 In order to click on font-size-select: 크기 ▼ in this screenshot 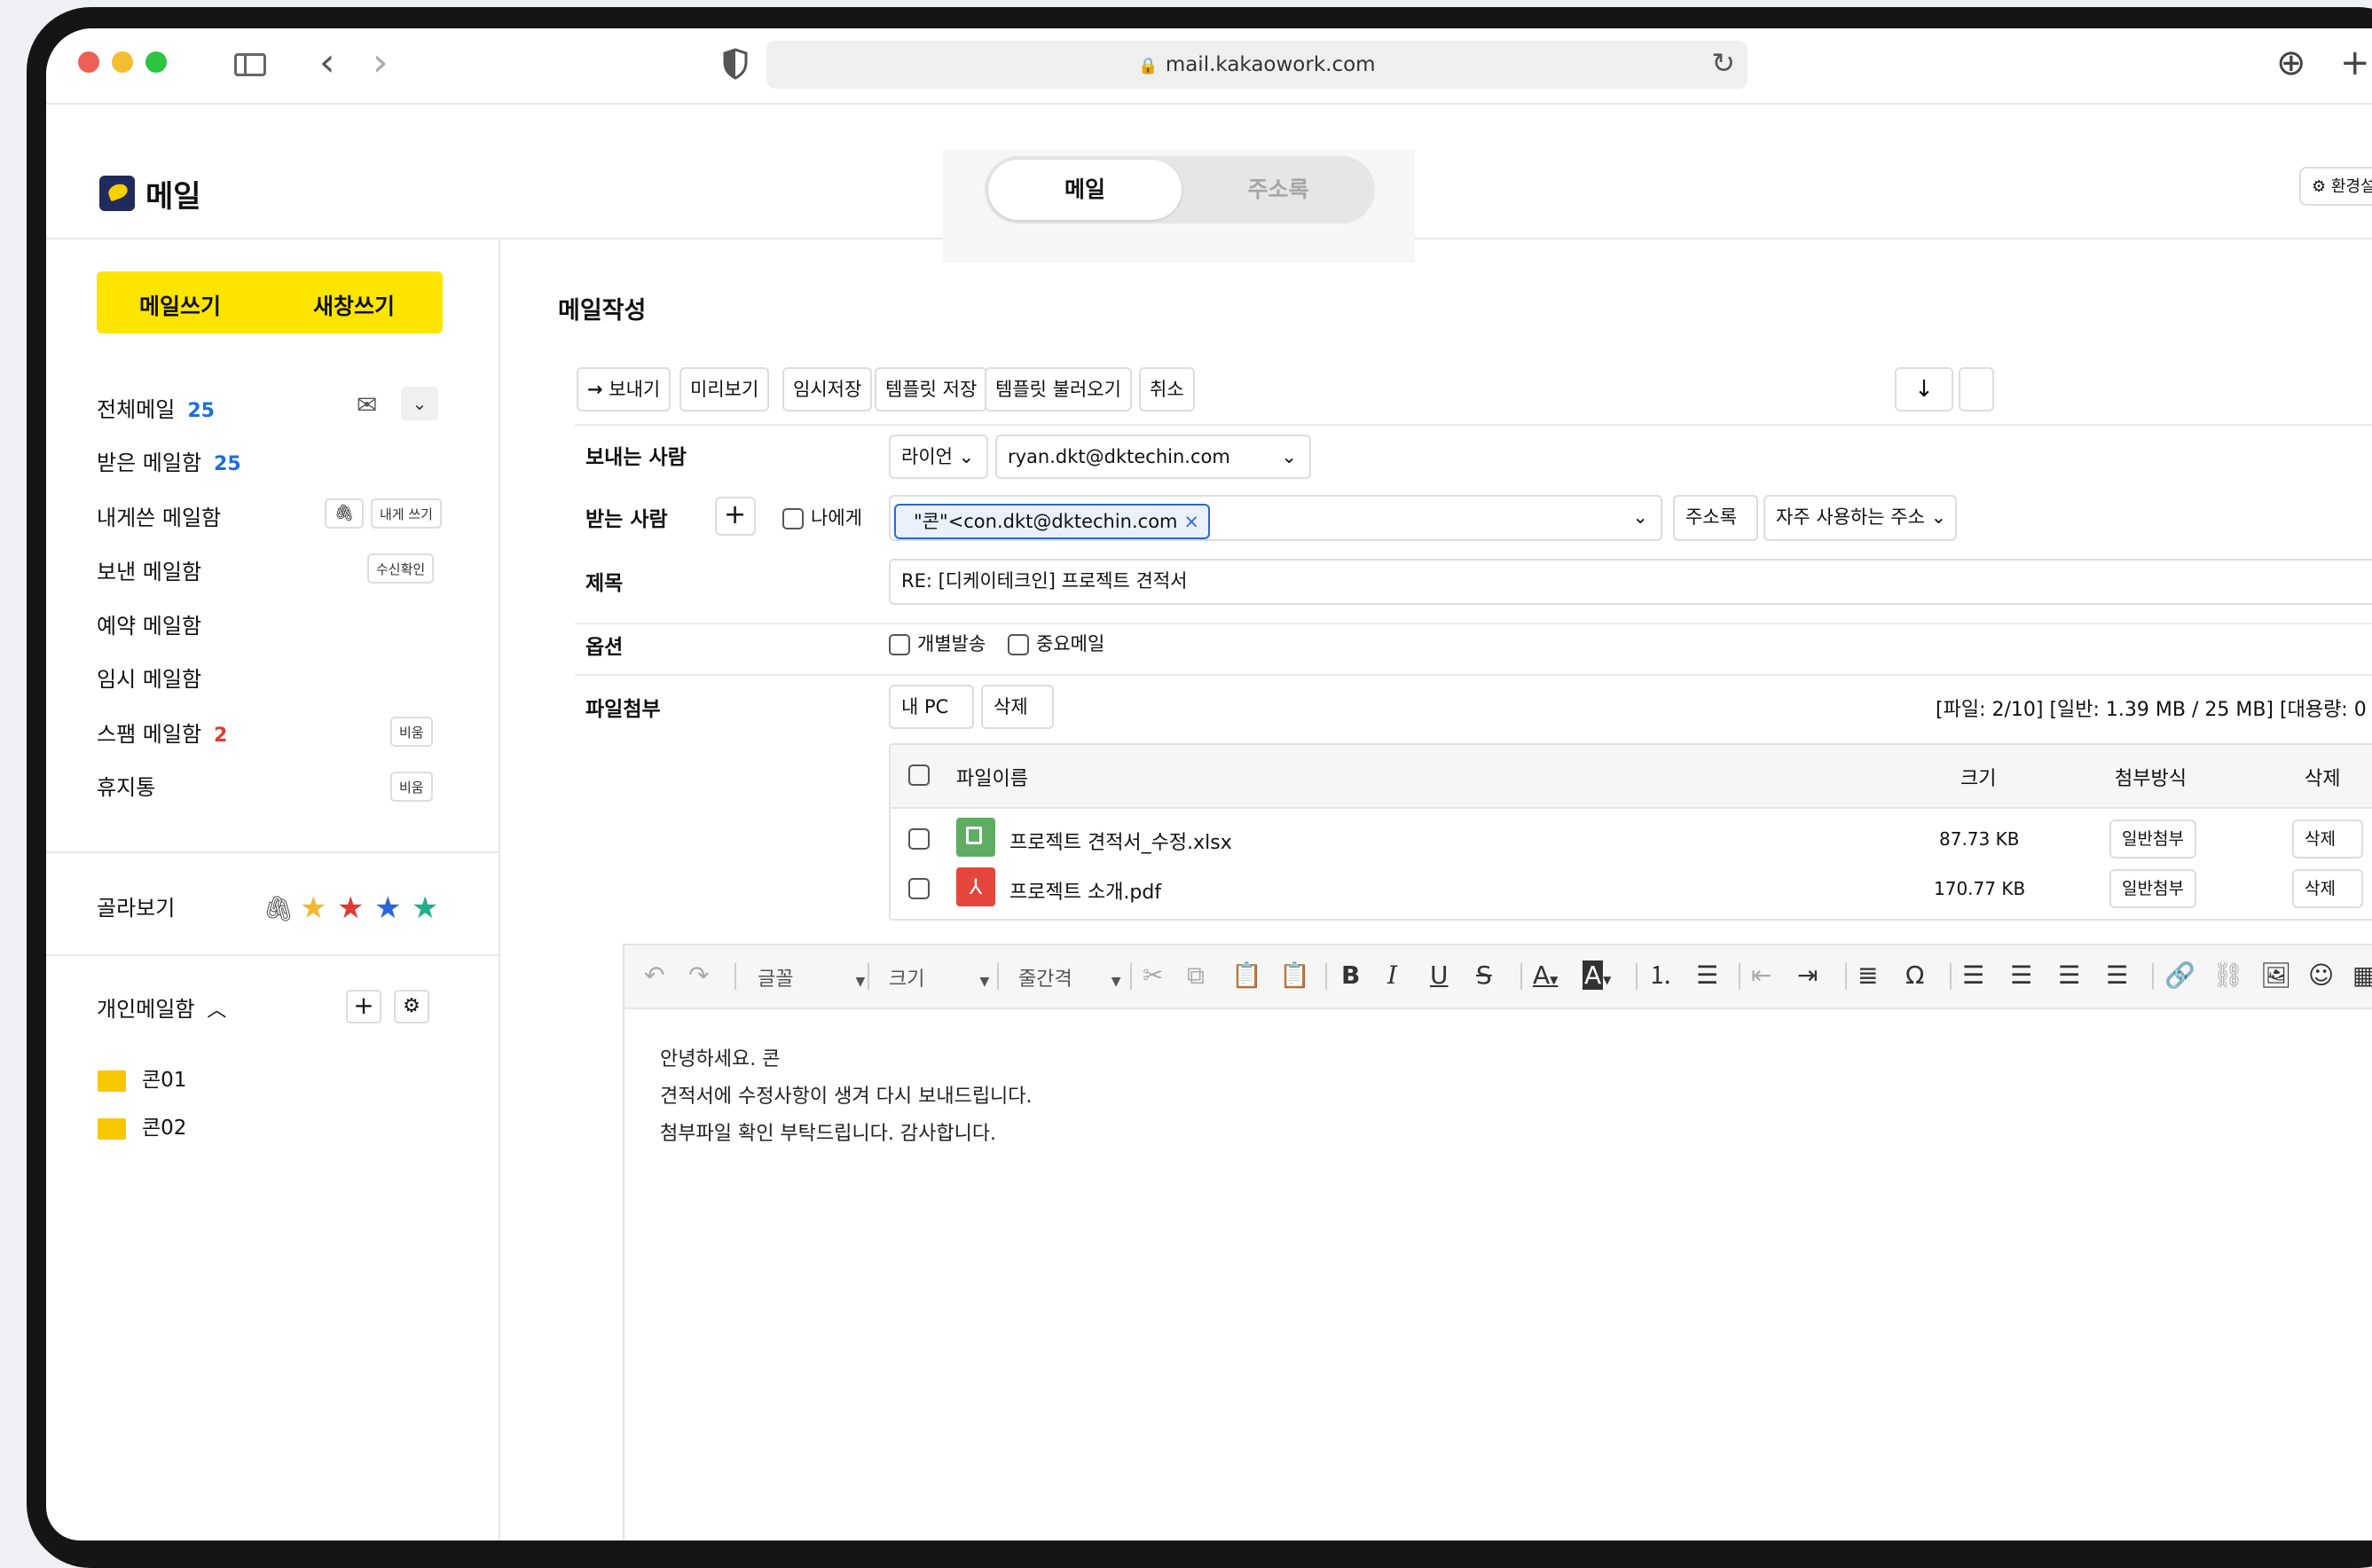, I will do `click(939, 978)`.